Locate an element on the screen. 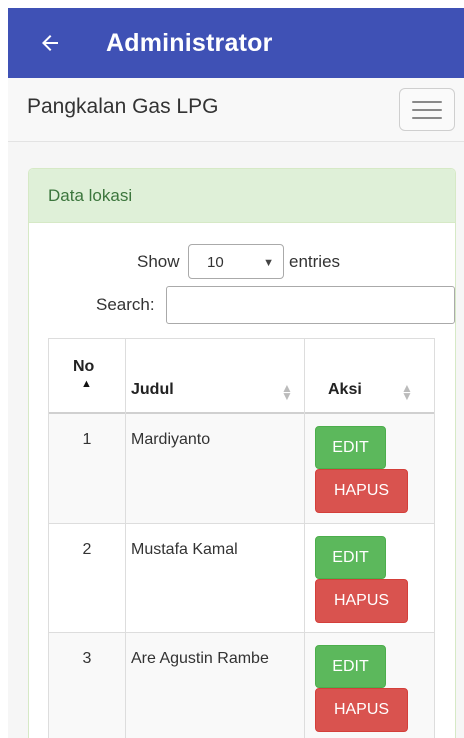 This screenshot has width=464, height=738. navbar: Pangkalan Gas LPG is located at coordinates (236, 110).